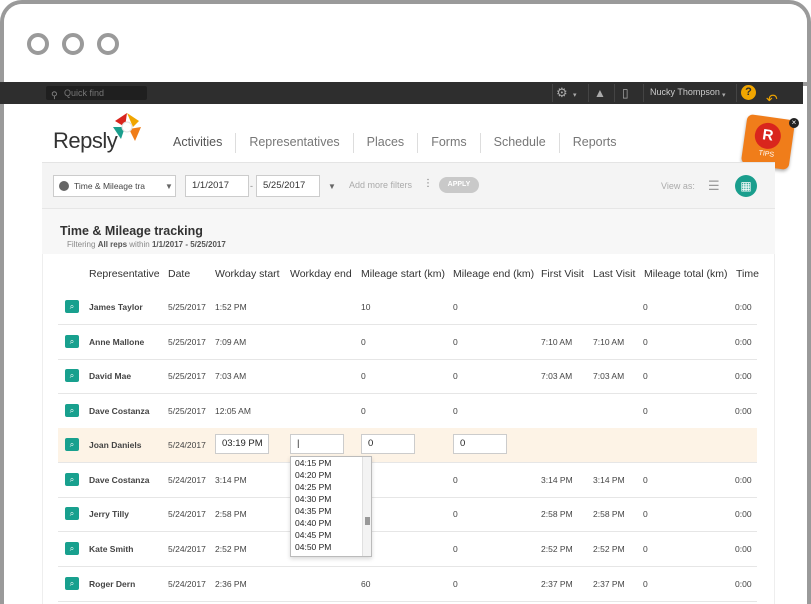  Describe the element at coordinates (231, 584) in the screenshot. I see `table-cell: 2:36 PM` at that location.